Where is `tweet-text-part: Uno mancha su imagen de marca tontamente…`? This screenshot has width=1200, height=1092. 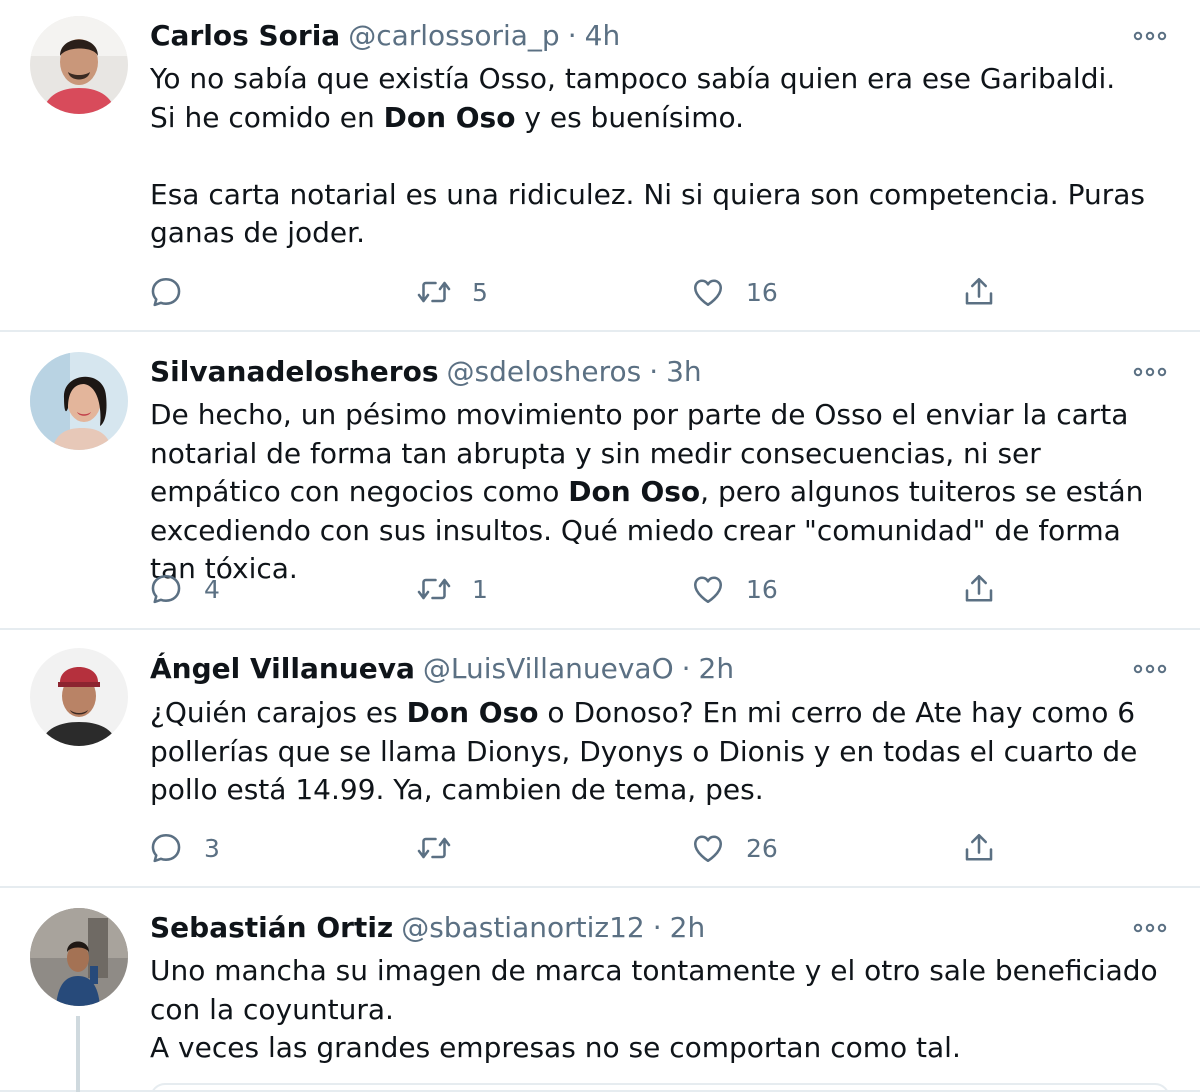 tweet-text-part: Uno mancha su imagen de marca tontamente… is located at coordinates (654, 1009).